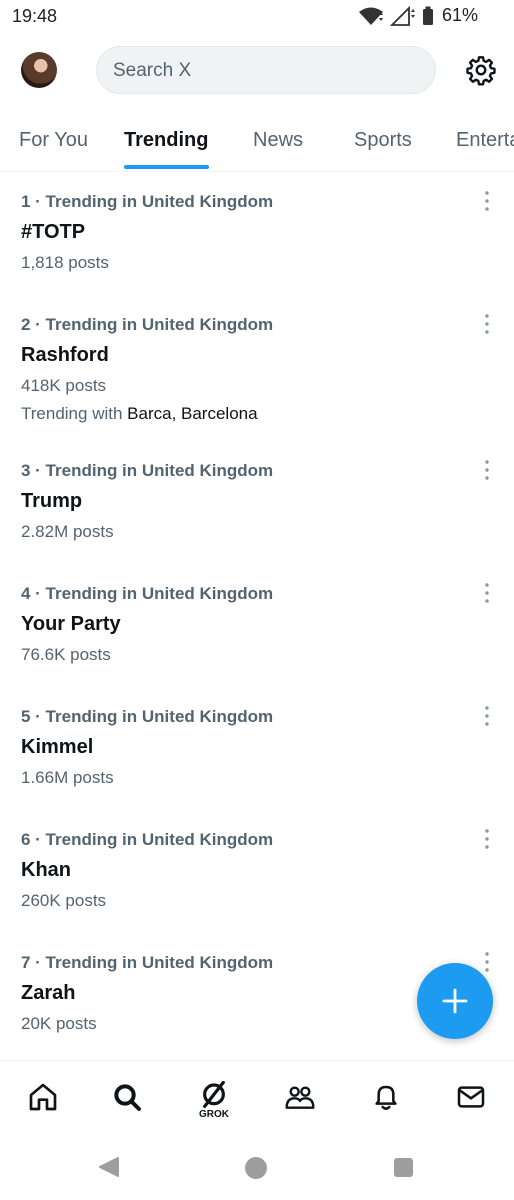 This screenshot has height=1200, width=514. Describe the element at coordinates (214, 1114) in the screenshot. I see `grok-label: GROK` at that location.